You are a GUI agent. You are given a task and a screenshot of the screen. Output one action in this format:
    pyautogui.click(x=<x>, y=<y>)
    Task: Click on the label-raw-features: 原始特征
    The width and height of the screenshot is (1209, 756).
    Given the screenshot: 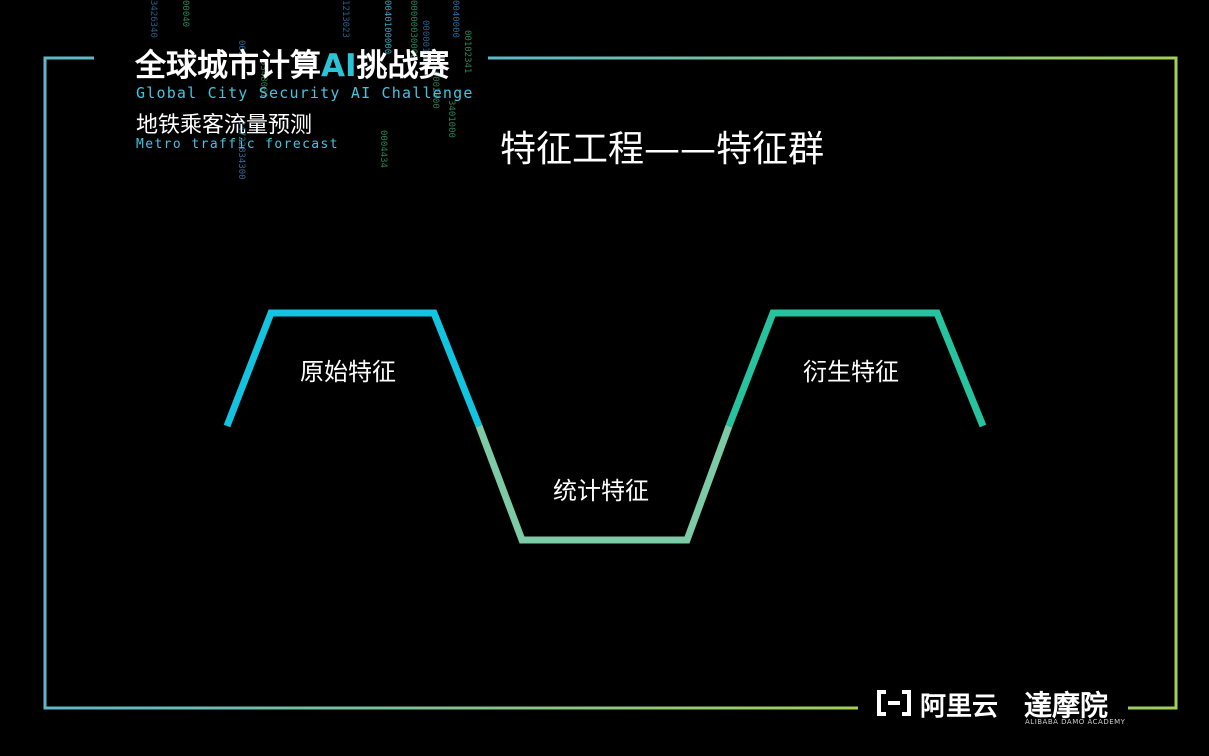 What is the action you would take?
    pyautogui.click(x=348, y=372)
    